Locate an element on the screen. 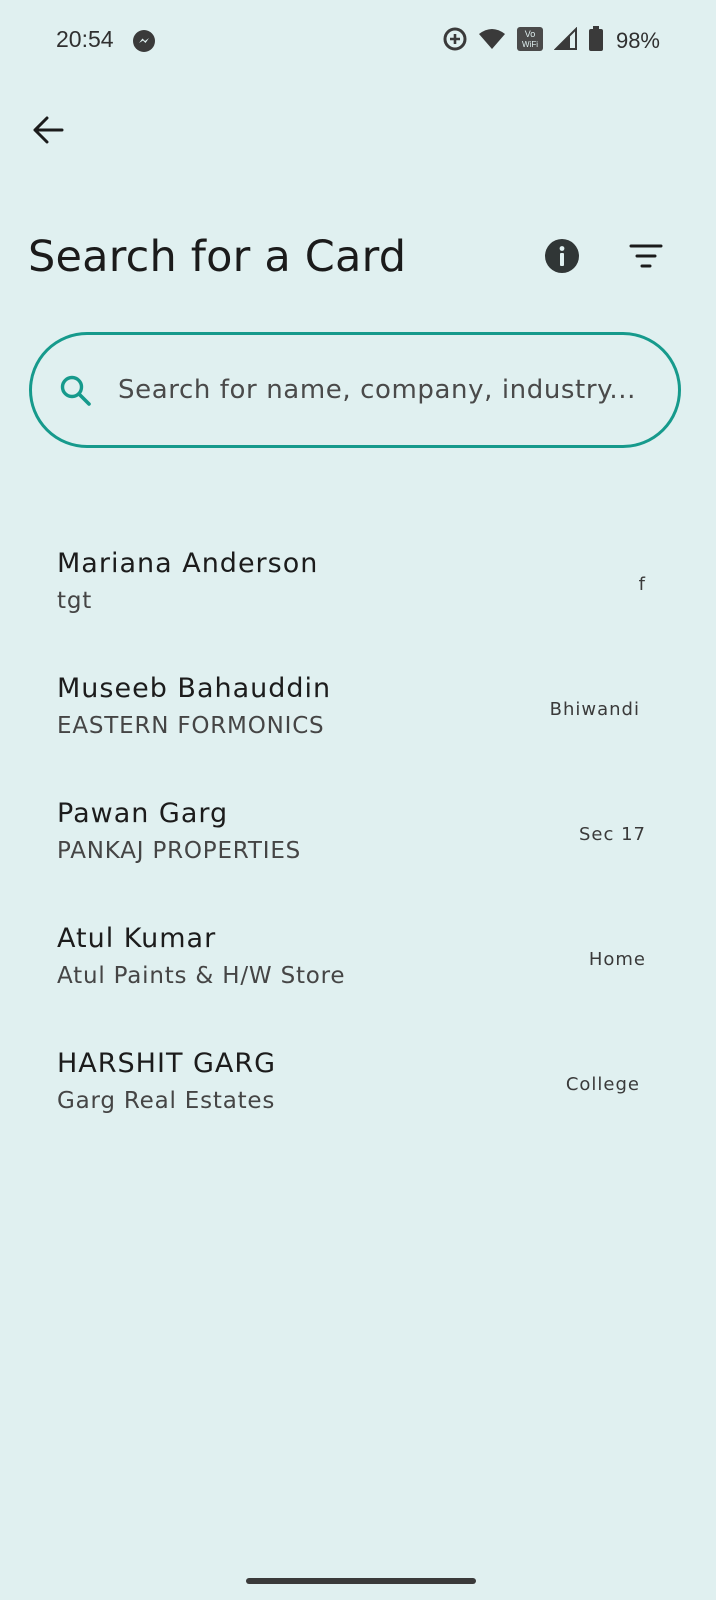  search-box is located at coordinates (355, 390).